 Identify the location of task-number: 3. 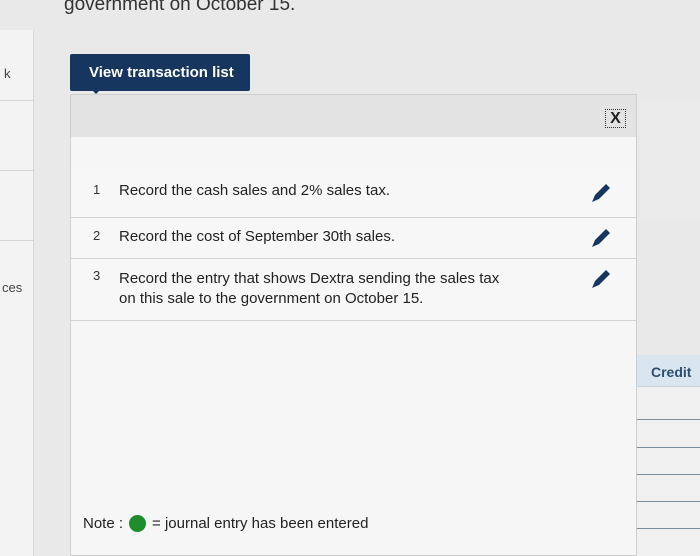
(97, 275).